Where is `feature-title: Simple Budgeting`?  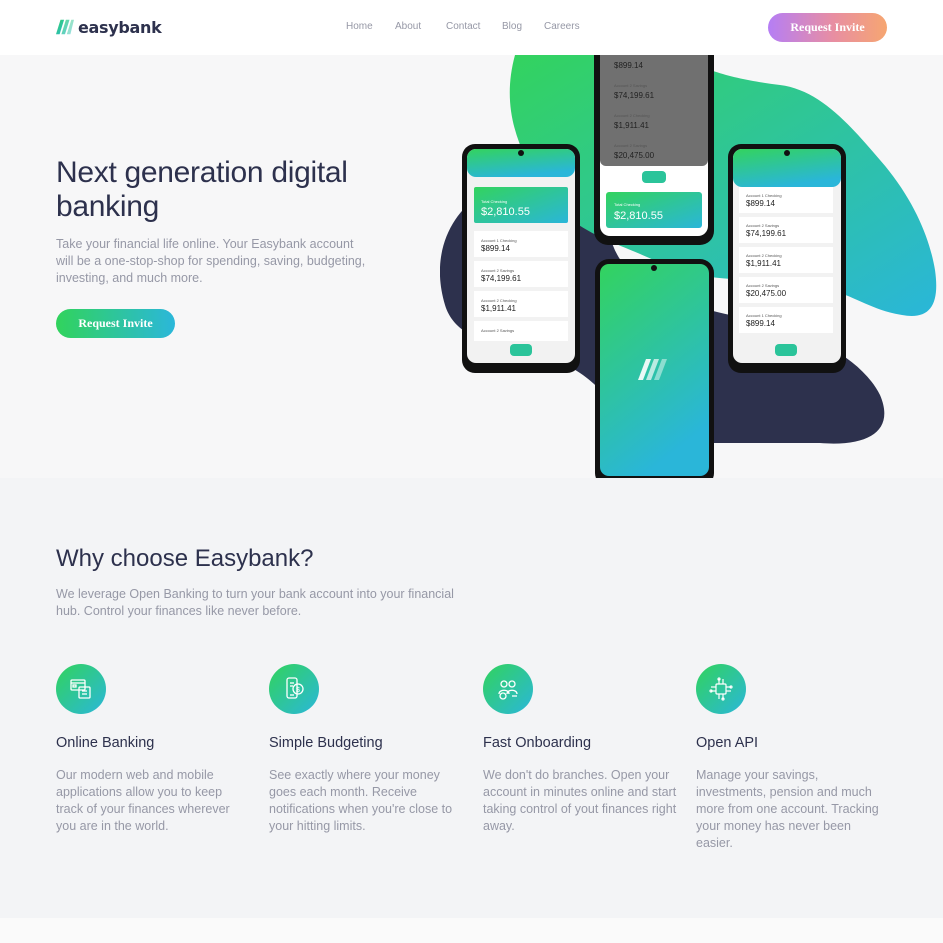
feature-title: Simple Budgeting is located at coordinates (326, 743).